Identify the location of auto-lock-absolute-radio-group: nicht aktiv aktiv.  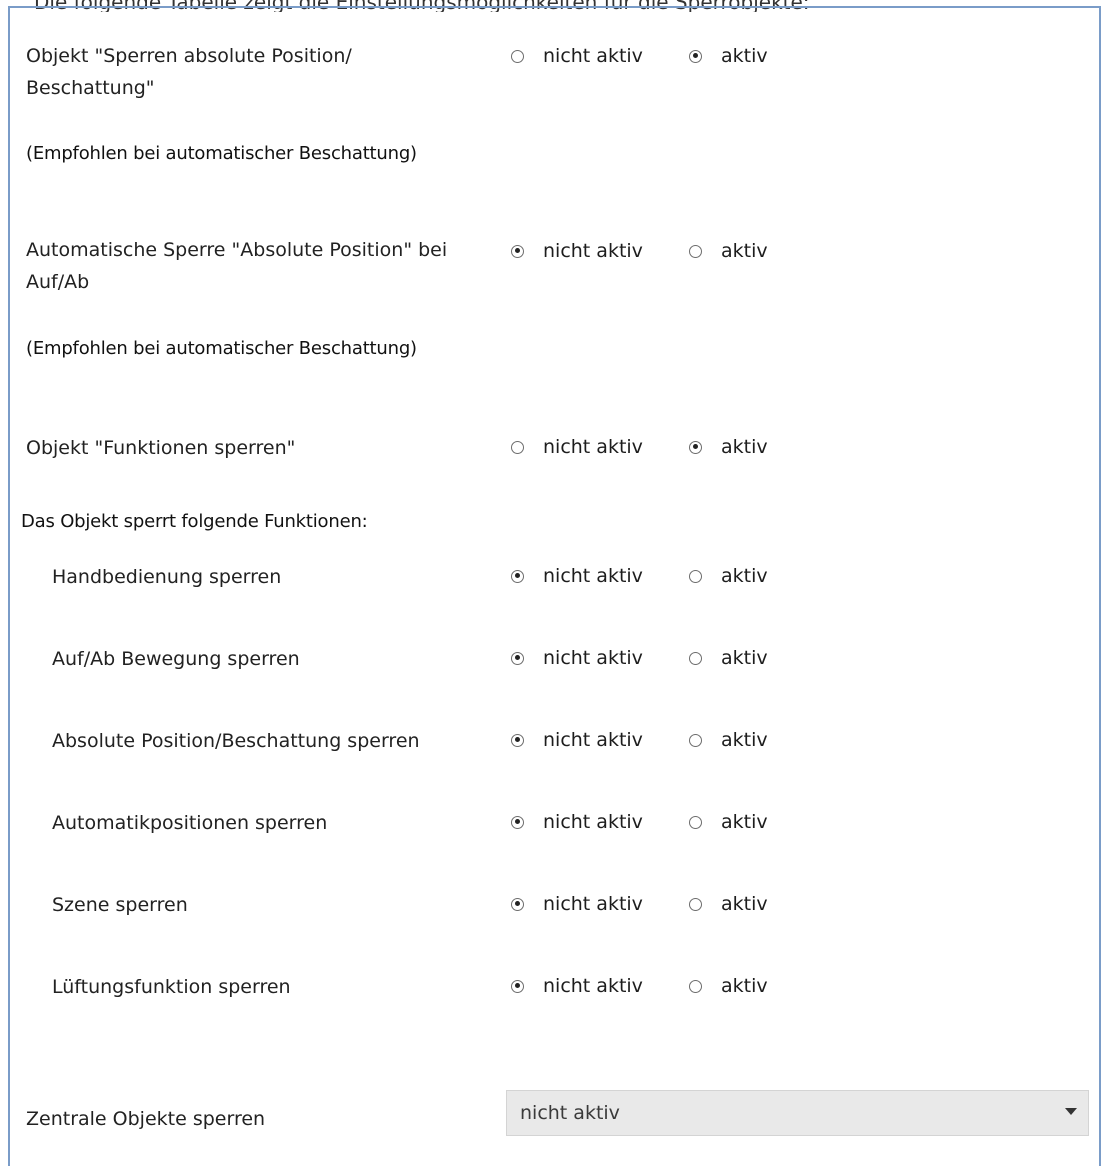
(639, 251).